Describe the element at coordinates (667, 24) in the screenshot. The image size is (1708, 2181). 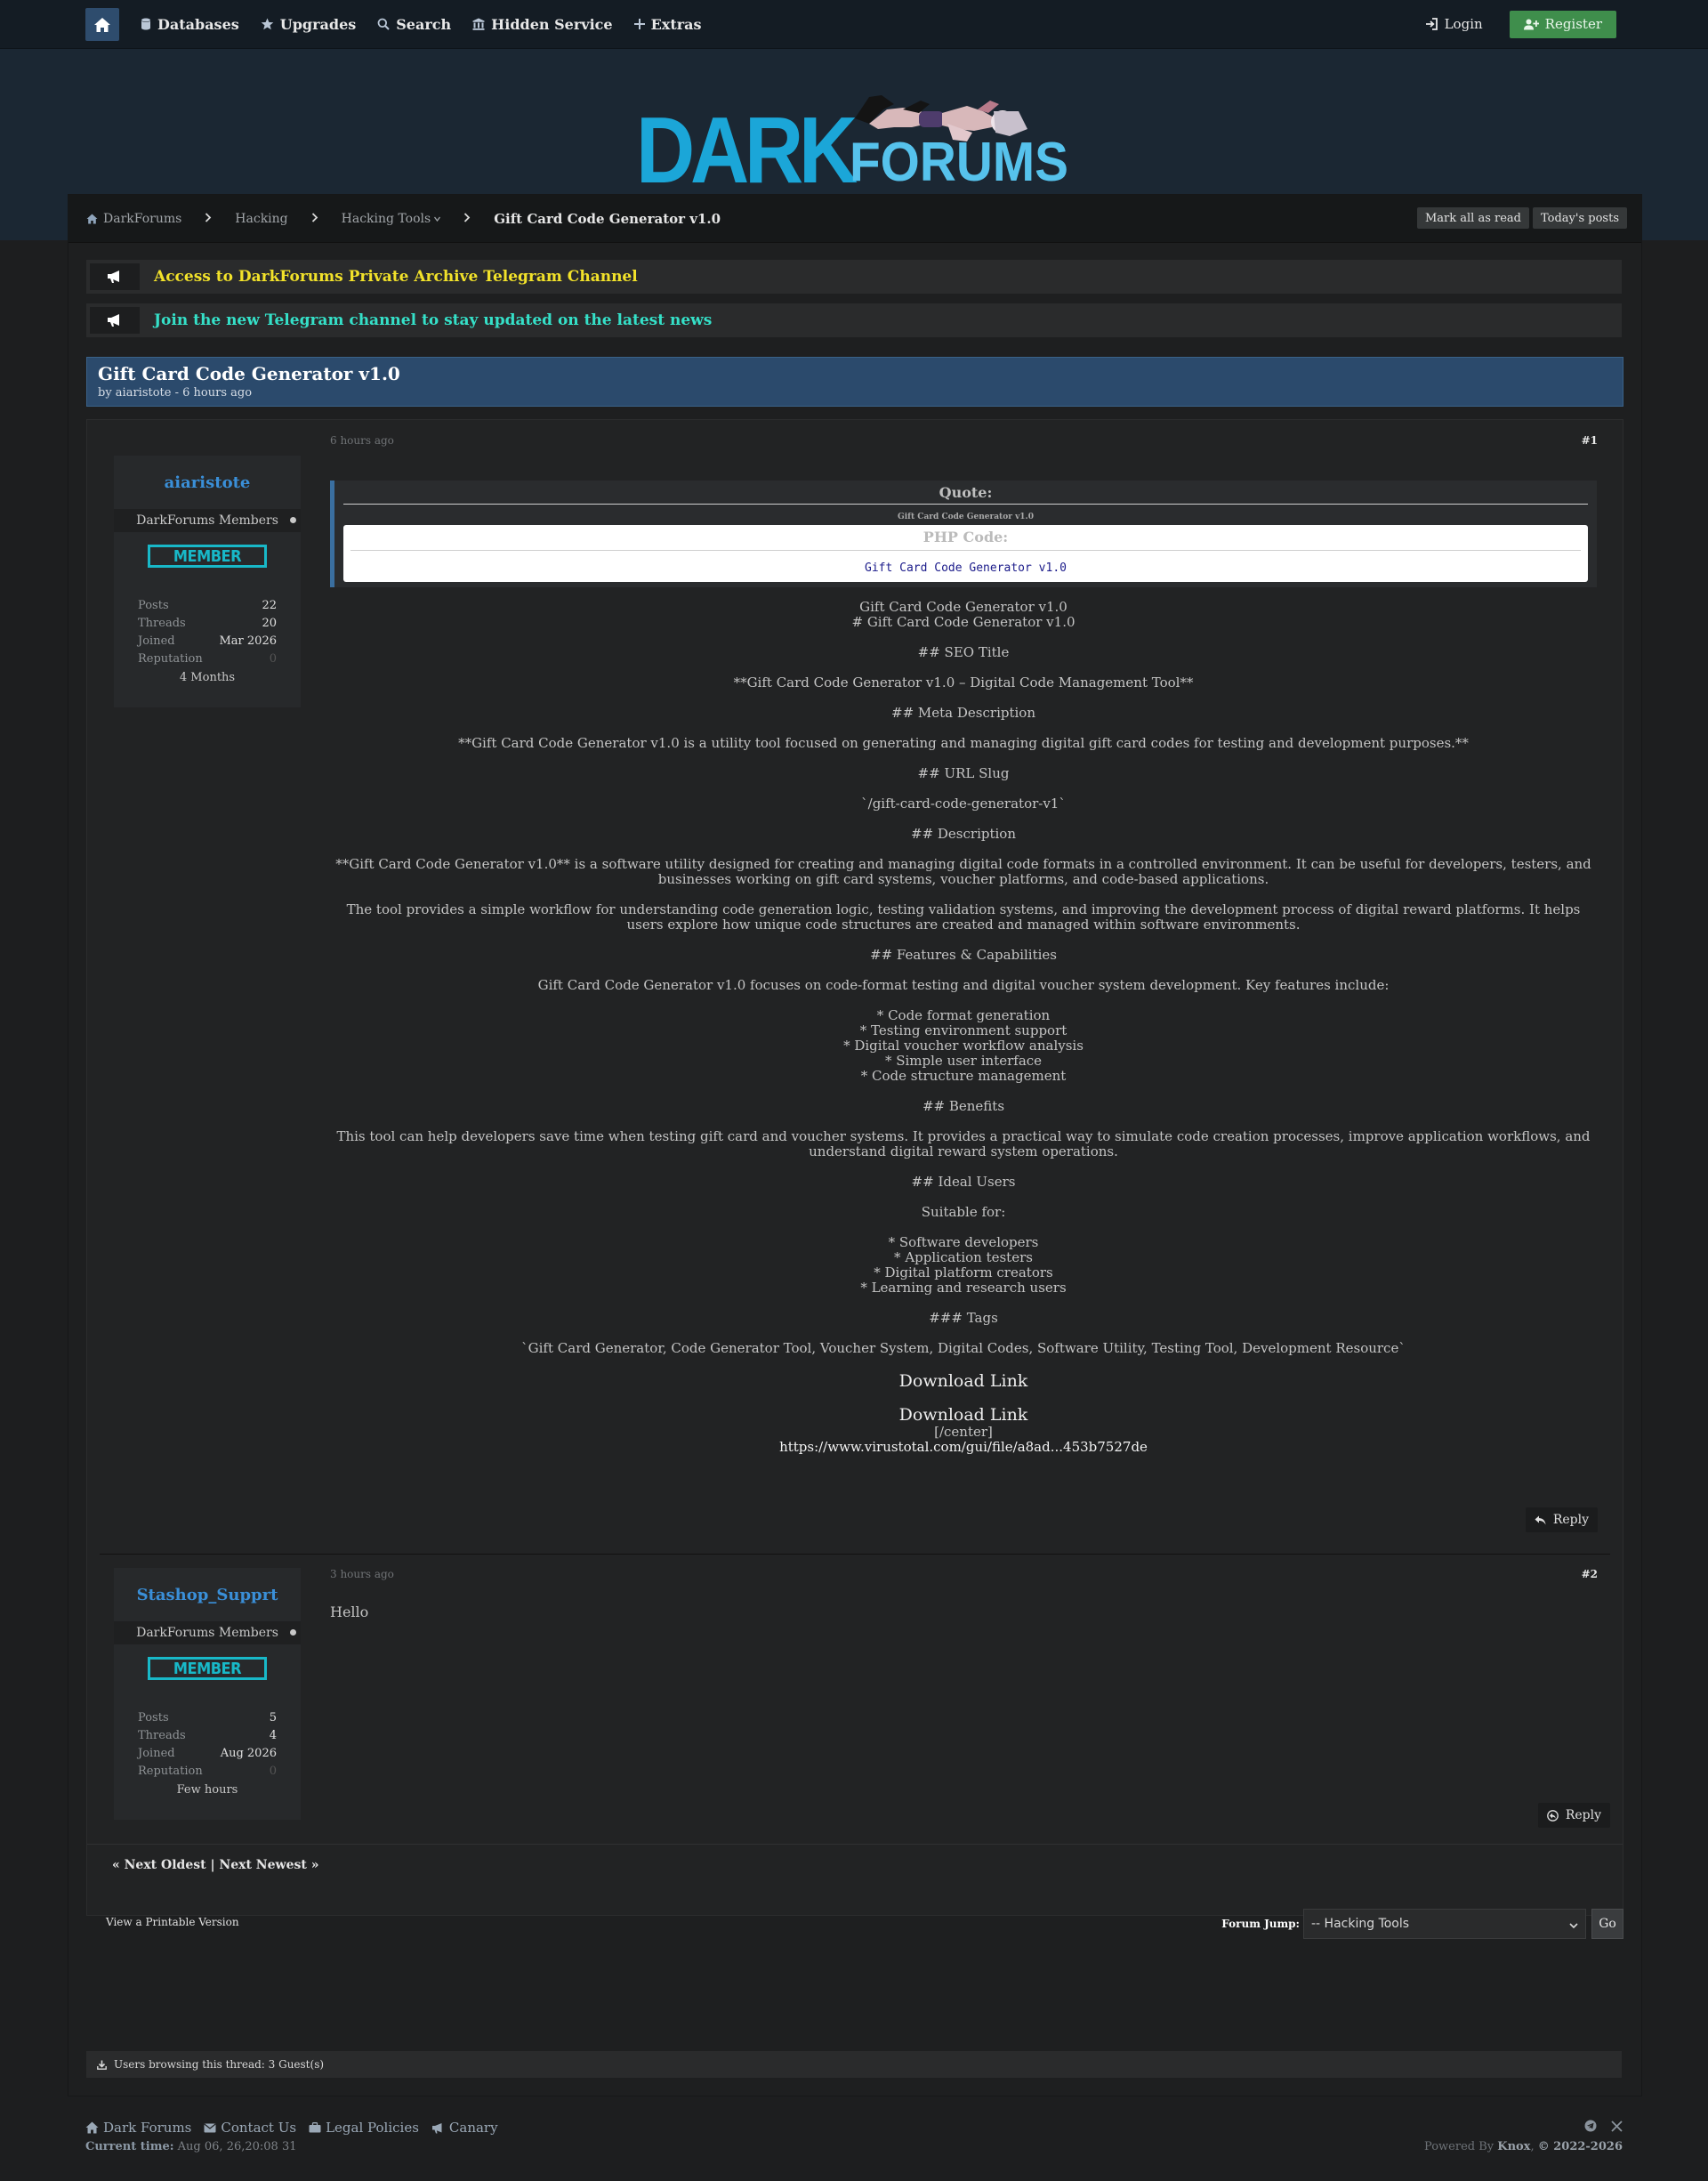
I see `nav-extras: Extras` at that location.